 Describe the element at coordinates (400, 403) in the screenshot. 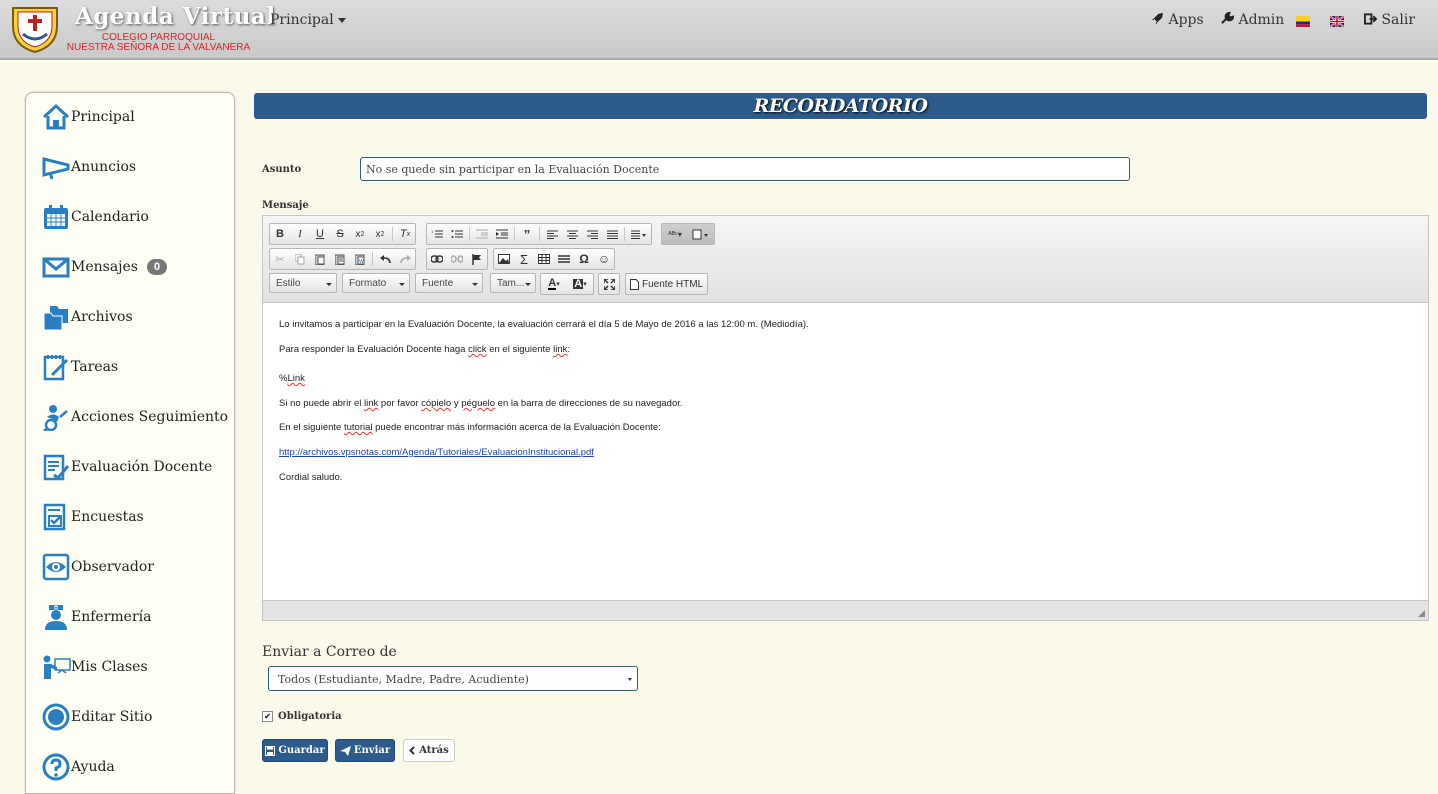

I see `text-span: por favor` at that location.